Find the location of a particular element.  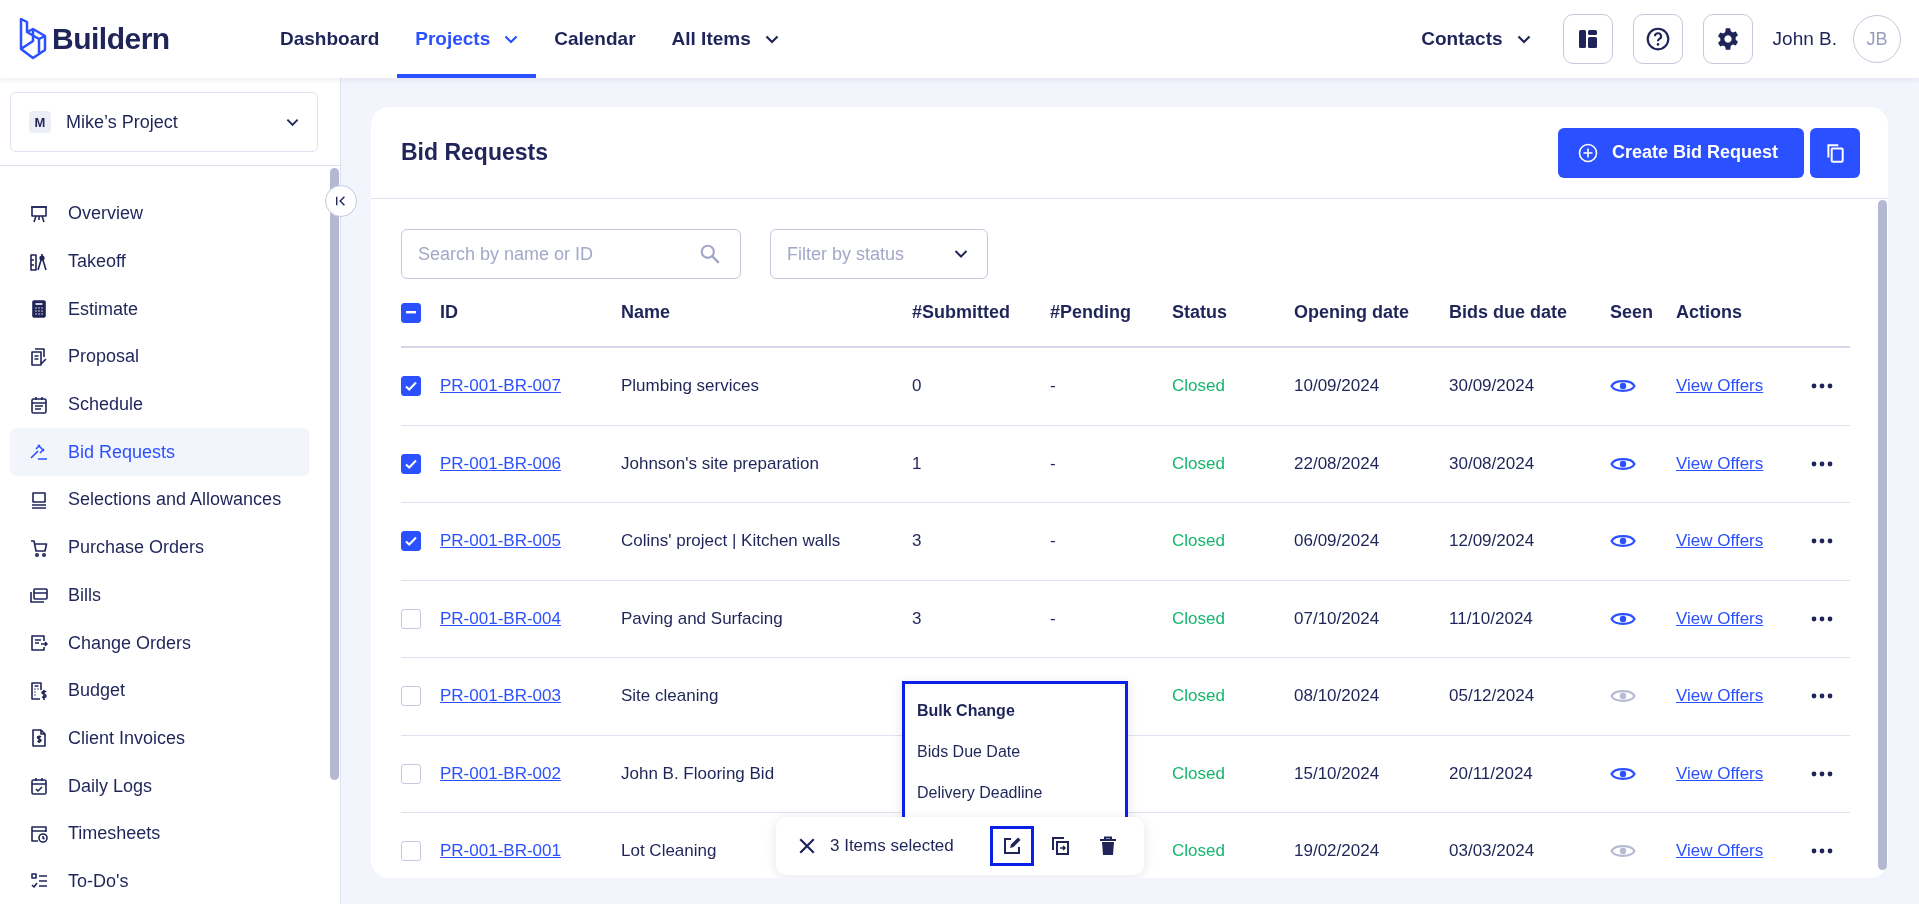

contacts-menu: Contacts is located at coordinates (1473, 39).